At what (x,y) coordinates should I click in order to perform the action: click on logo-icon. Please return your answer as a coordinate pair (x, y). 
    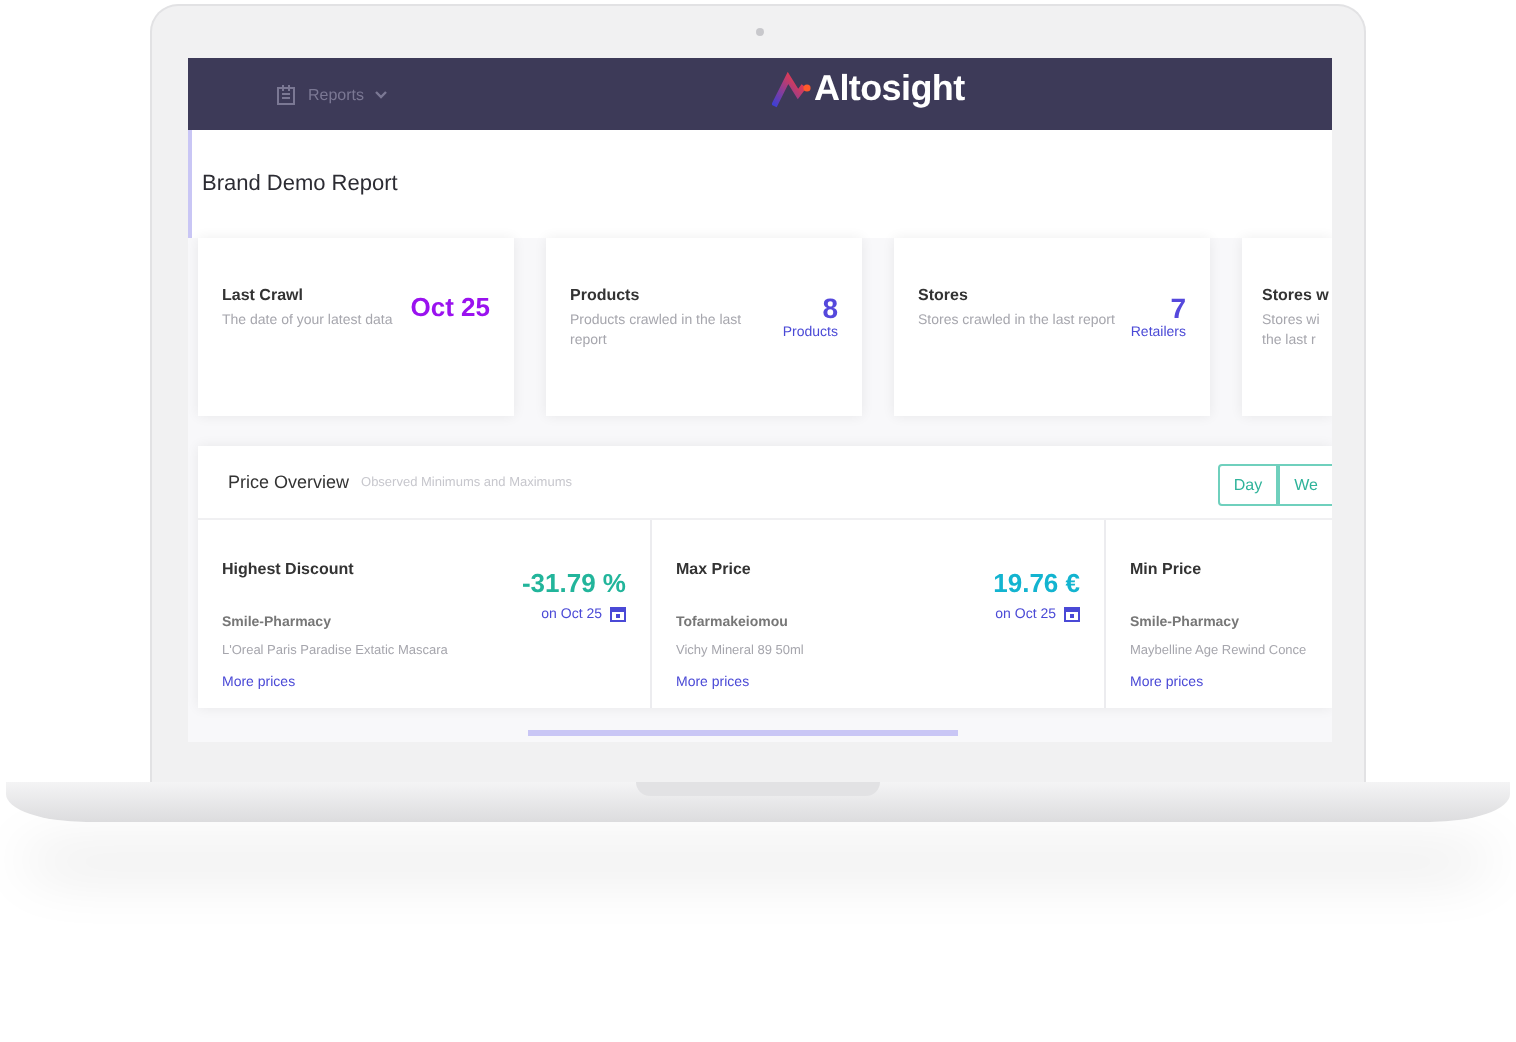
    Looking at the image, I should click on (792, 89).